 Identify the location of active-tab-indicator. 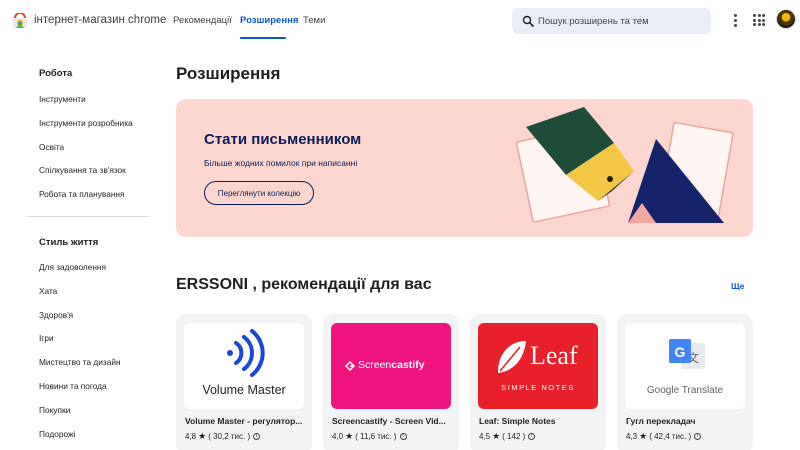
(263, 38).